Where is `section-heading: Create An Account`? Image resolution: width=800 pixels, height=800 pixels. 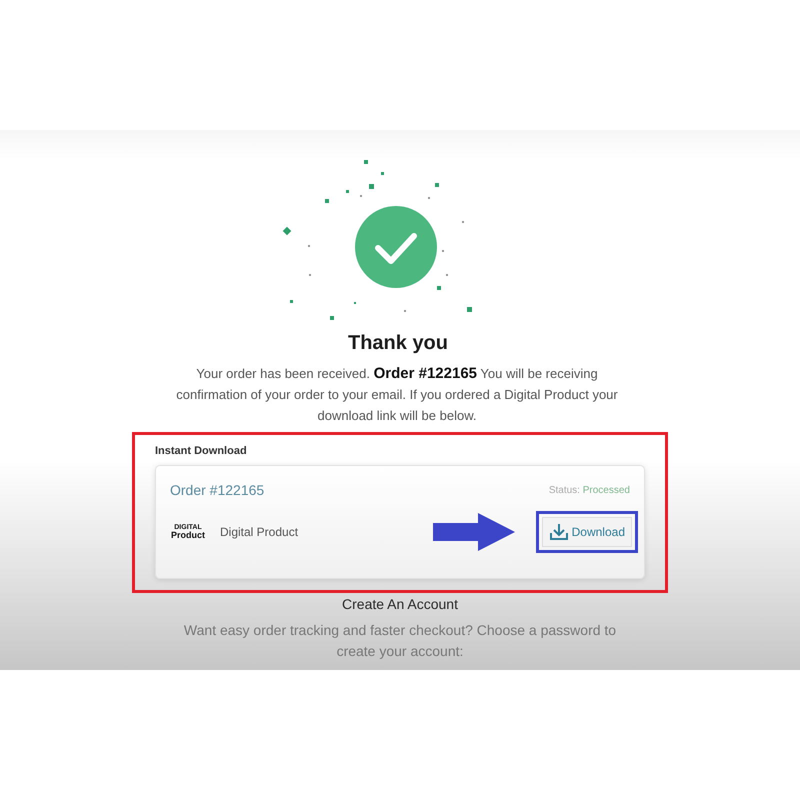
section-heading: Create An Account is located at coordinates (400, 604).